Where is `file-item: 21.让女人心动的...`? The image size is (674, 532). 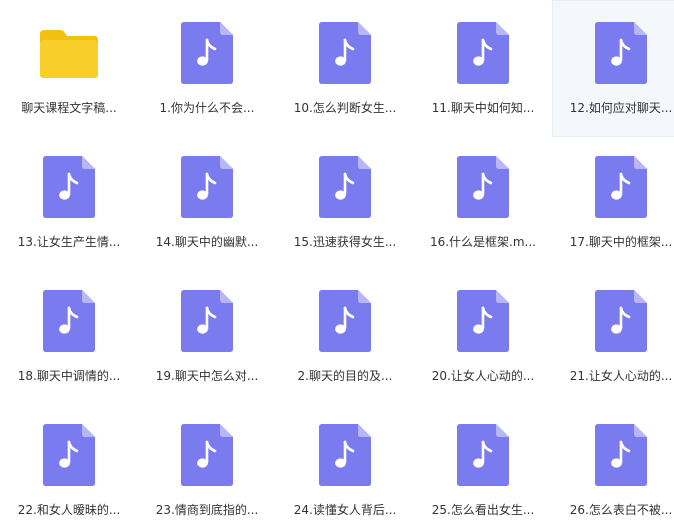
file-item: 21.让女人心动的... is located at coordinates (613, 338).